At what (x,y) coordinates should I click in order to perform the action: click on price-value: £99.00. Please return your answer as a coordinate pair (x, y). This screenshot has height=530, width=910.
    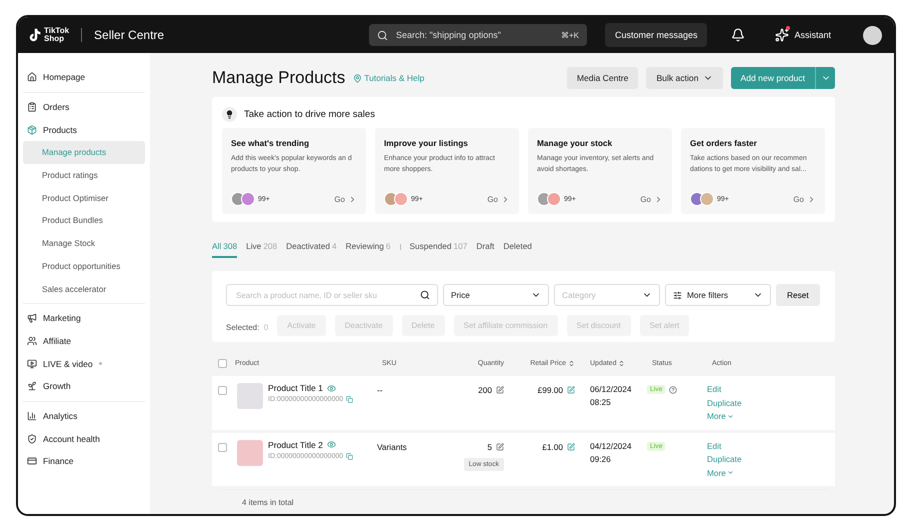
    Looking at the image, I should click on (550, 390).